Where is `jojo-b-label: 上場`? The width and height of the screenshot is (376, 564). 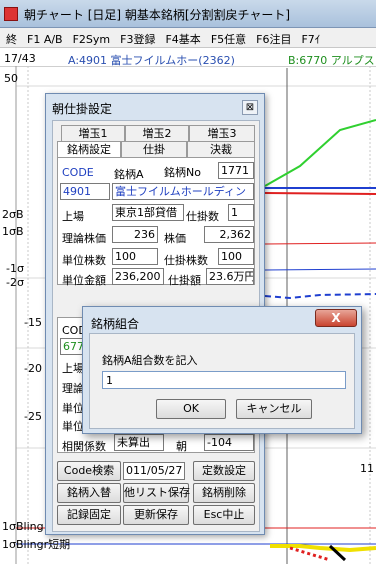 jojo-b-label: 上場 is located at coordinates (73, 368).